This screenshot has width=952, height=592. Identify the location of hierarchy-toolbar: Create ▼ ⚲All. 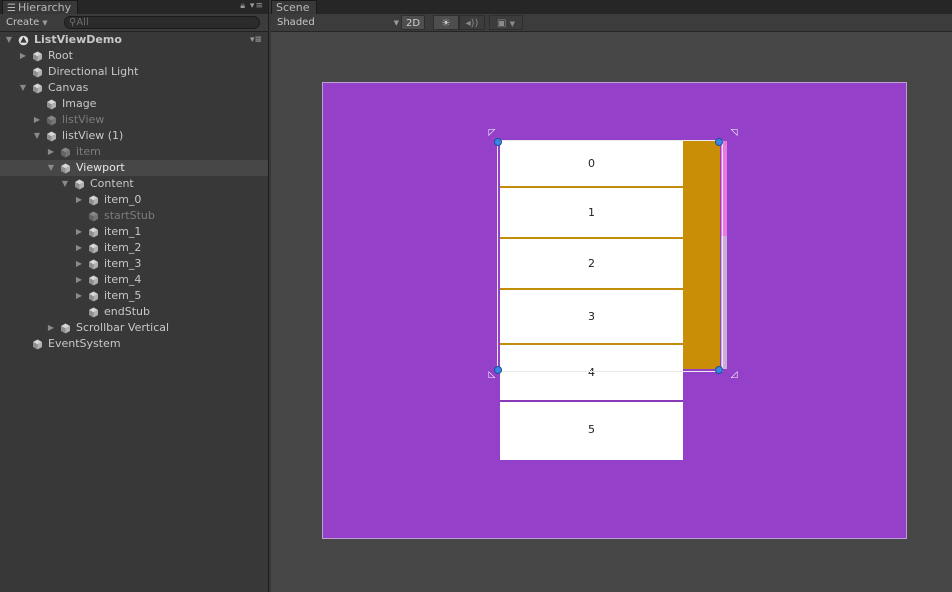
(134, 23).